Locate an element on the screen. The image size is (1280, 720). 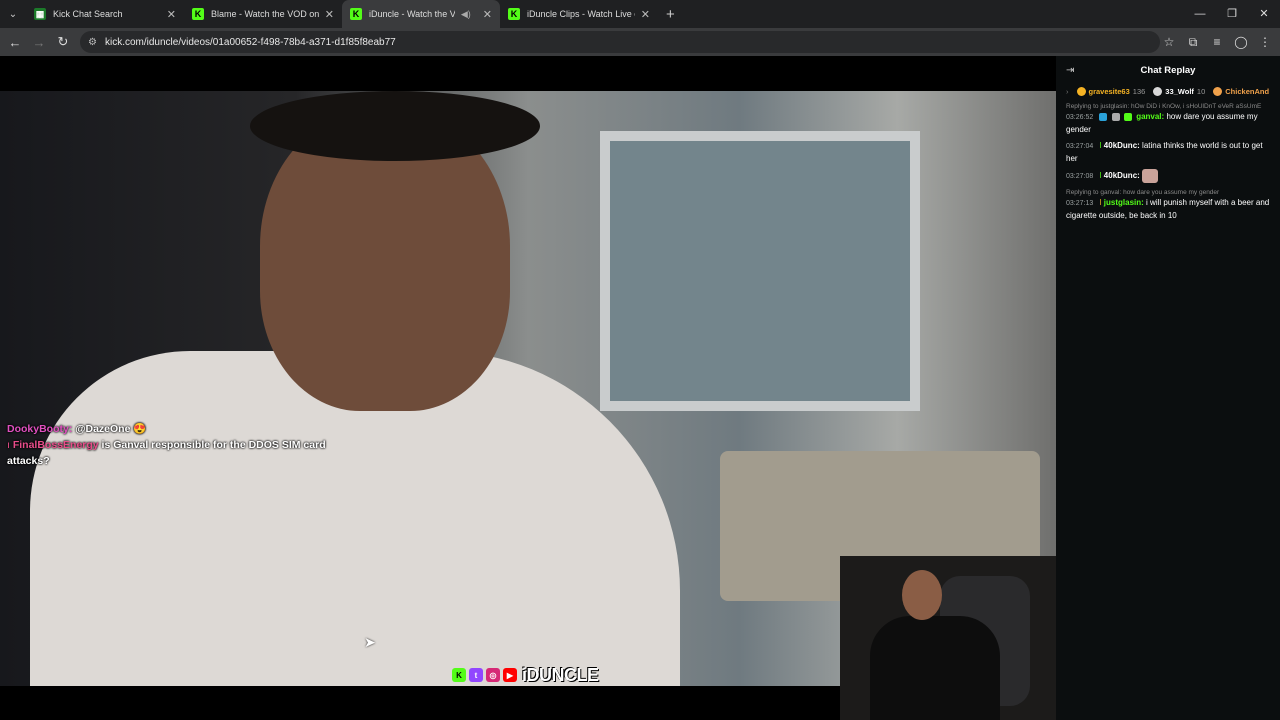
toolbar-actions: ☆ ⧉ ≡ ◯ ⋮ is located at coordinates (1217, 42).